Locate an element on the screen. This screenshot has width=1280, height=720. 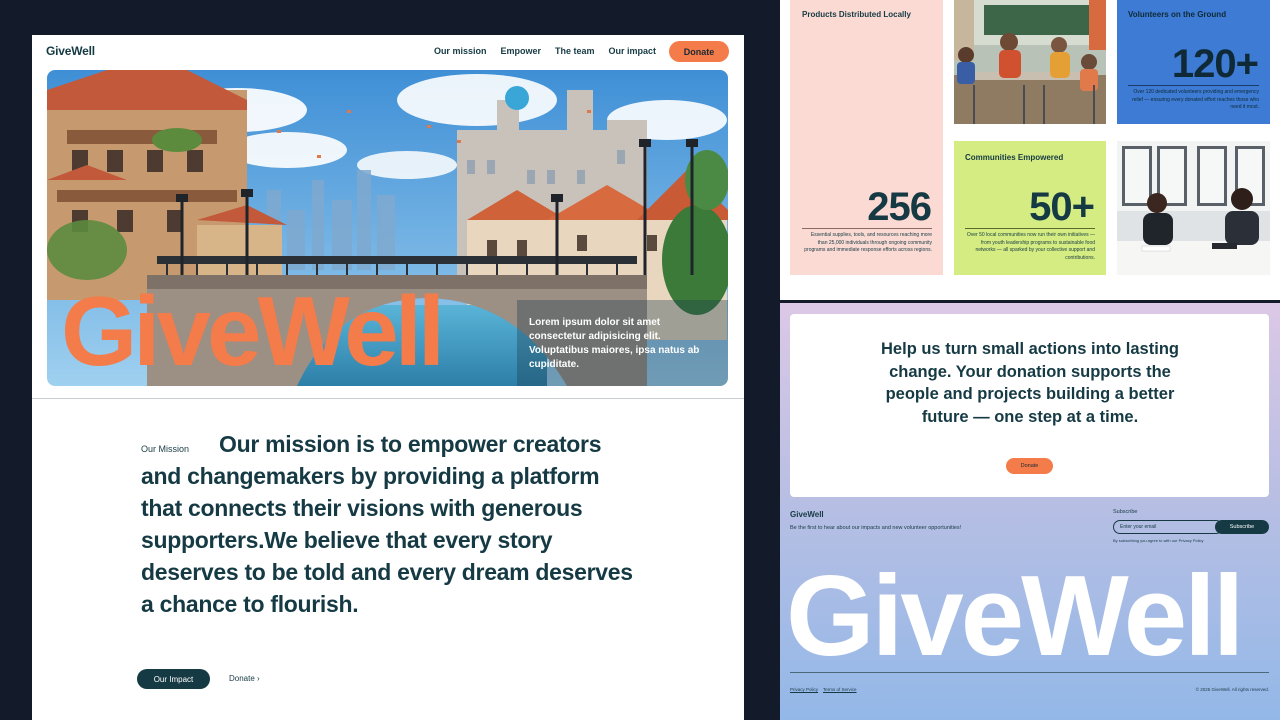
our-impact-button: Our Impact is located at coordinates (173, 679).